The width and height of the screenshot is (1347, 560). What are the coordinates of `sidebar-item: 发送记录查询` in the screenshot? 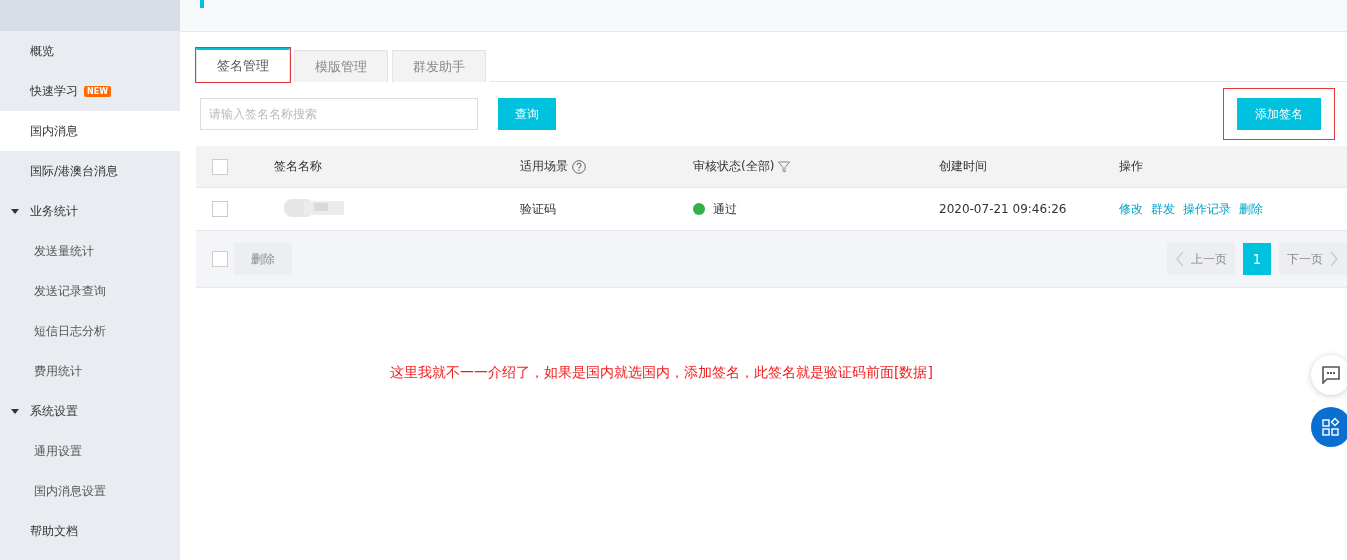 It's located at (90, 291).